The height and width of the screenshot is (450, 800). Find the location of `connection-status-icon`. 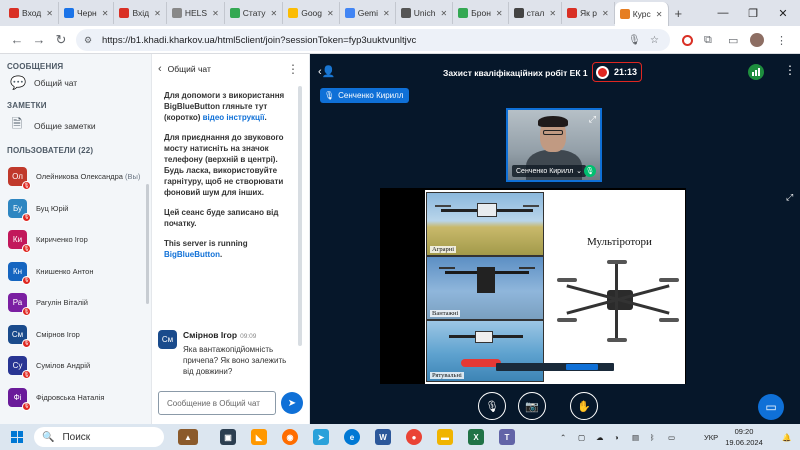

connection-status-icon is located at coordinates (756, 72).